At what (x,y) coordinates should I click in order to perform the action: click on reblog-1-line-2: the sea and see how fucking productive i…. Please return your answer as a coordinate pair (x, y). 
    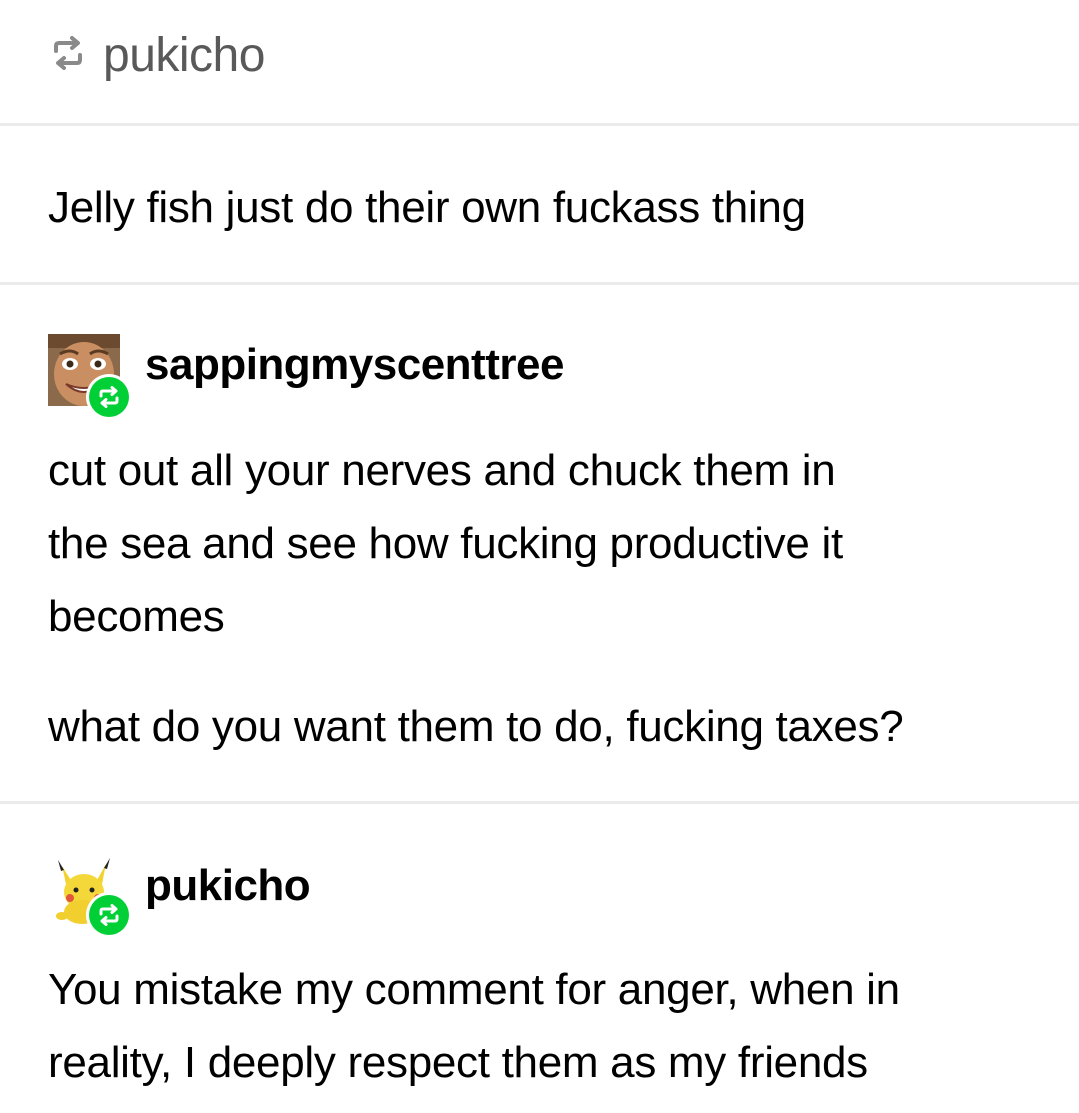
    Looking at the image, I should click on (445, 543).